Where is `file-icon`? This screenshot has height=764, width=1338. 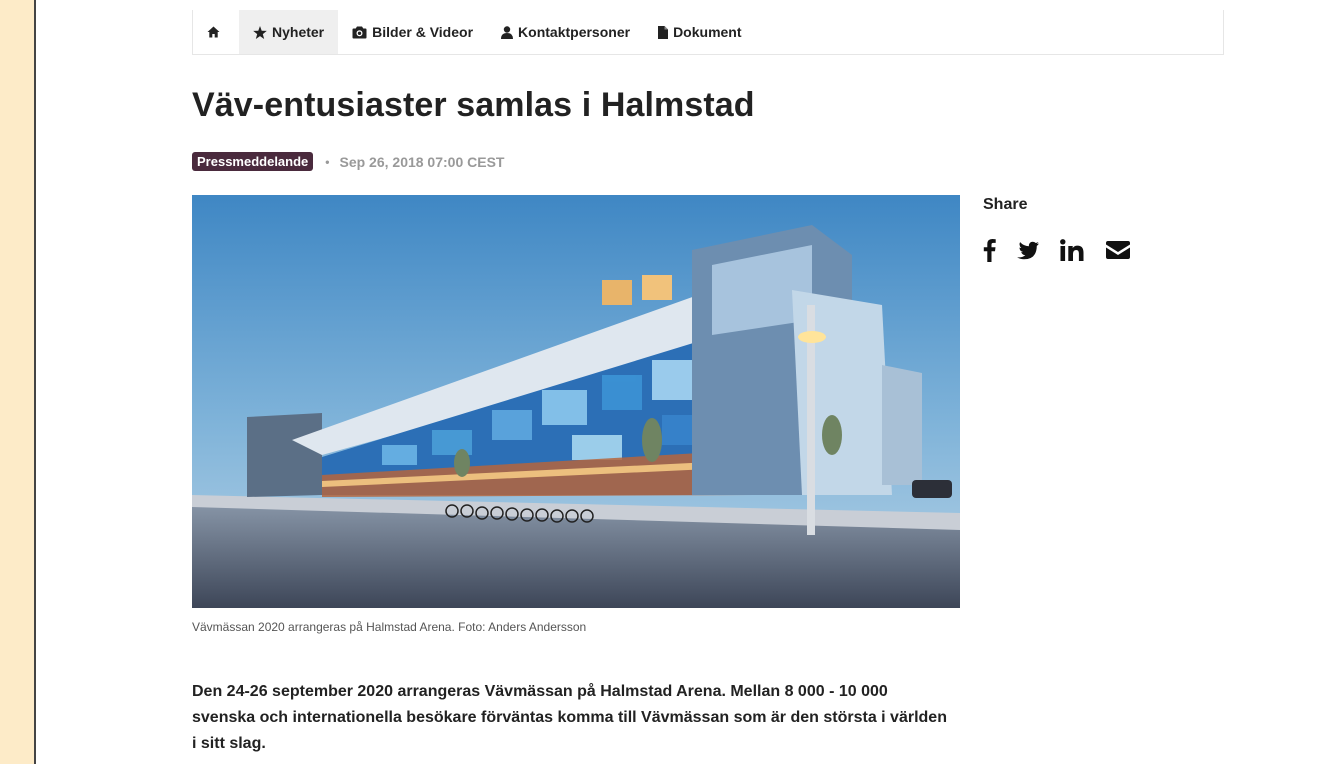 file-icon is located at coordinates (663, 32).